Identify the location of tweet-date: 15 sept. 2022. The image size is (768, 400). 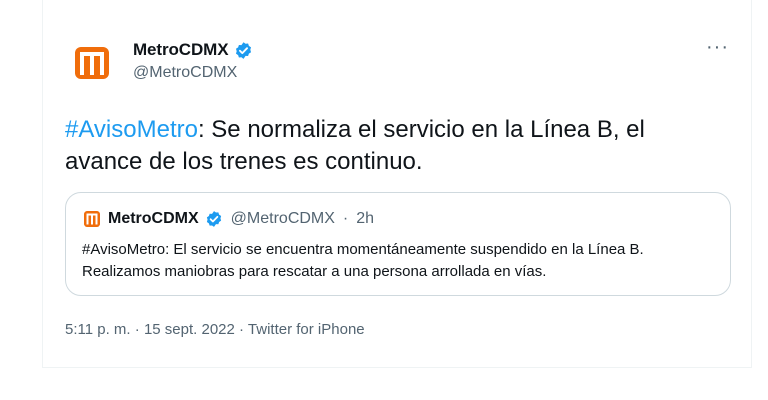
(189, 329).